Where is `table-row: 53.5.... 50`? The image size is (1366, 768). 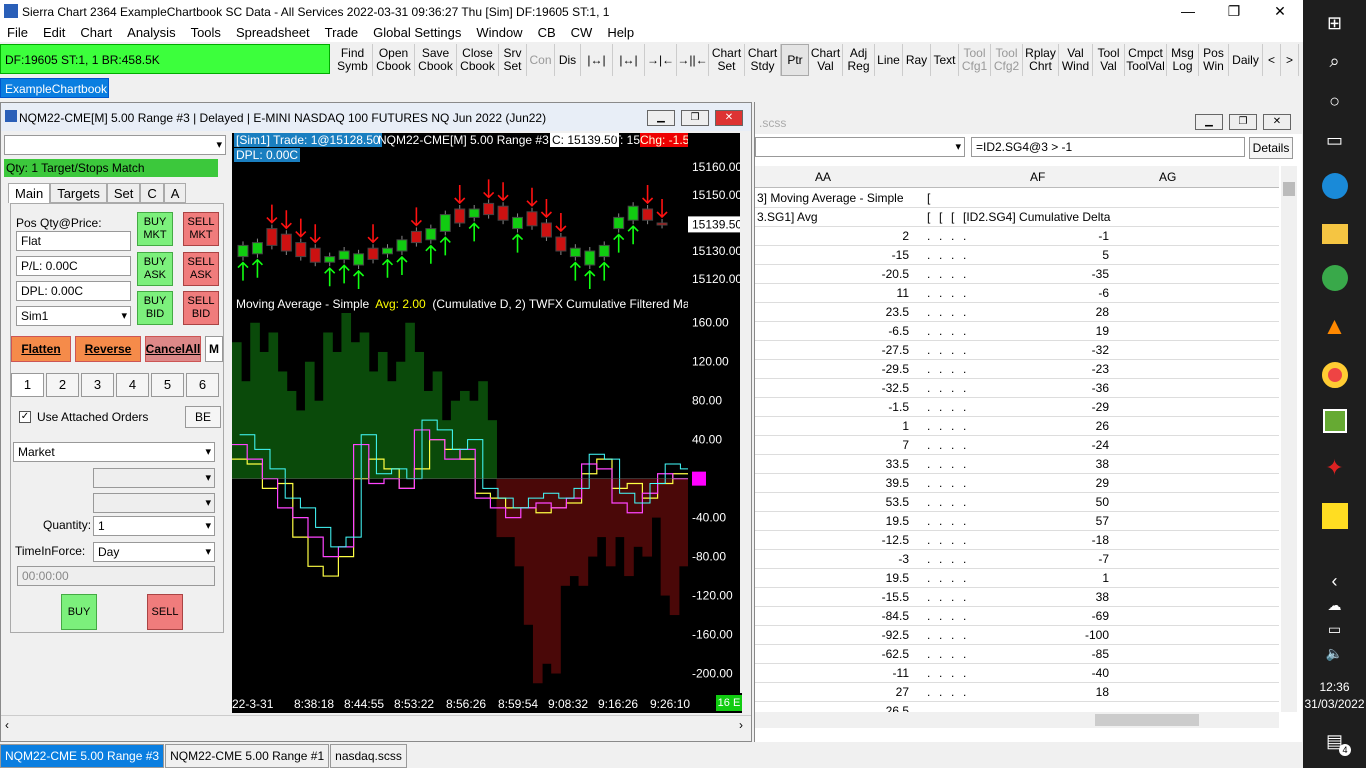 table-row: 53.5.... 50 is located at coordinates (1017, 502).